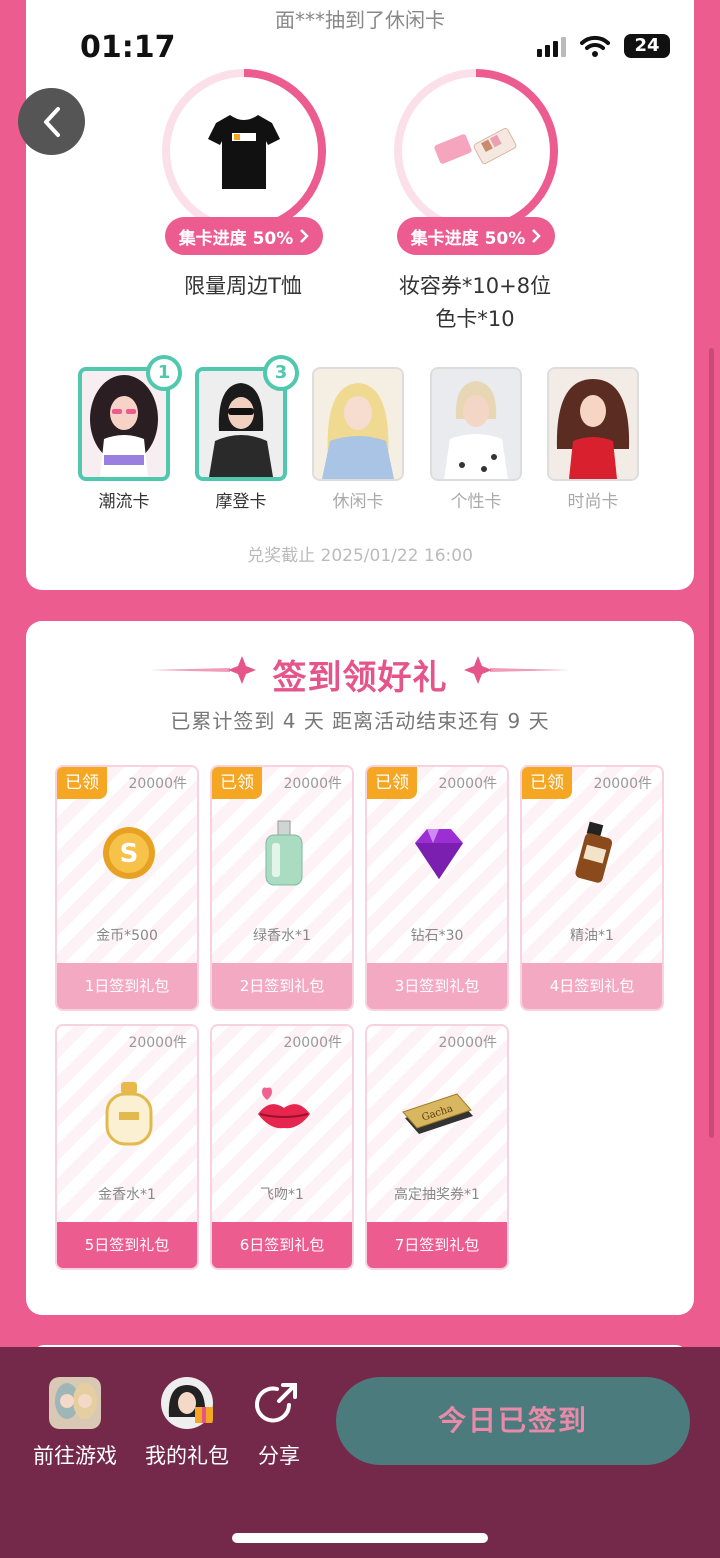 The height and width of the screenshot is (1558, 720). What do you see at coordinates (439, 854) in the screenshot?
I see `diamond-icon` at bounding box center [439, 854].